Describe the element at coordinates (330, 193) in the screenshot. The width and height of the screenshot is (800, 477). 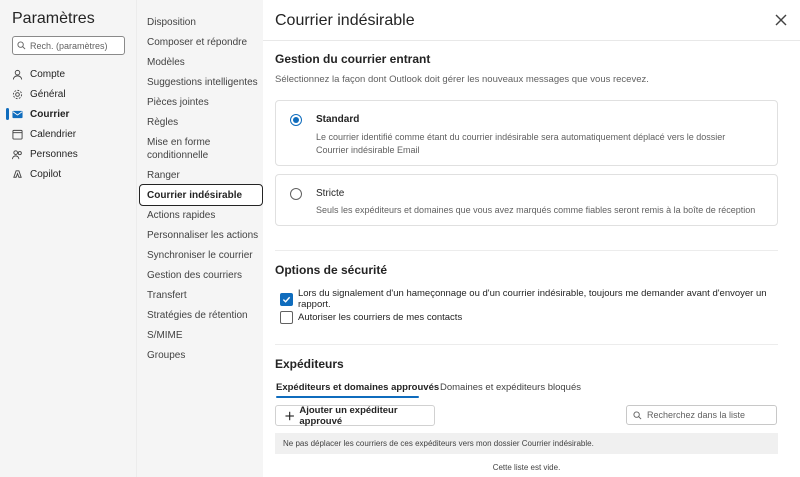
I see `option-title: Stricte` at that location.